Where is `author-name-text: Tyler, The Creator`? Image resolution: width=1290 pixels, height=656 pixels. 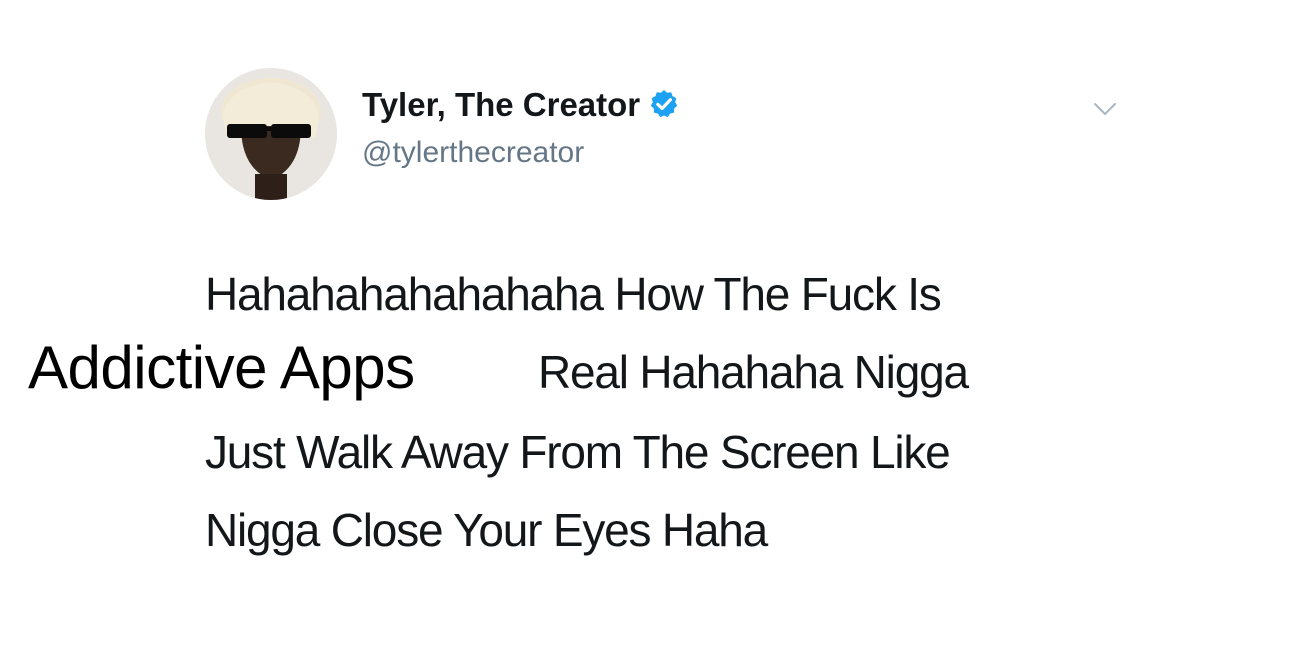
author-name-text: Tyler, The Creator is located at coordinates (501, 104).